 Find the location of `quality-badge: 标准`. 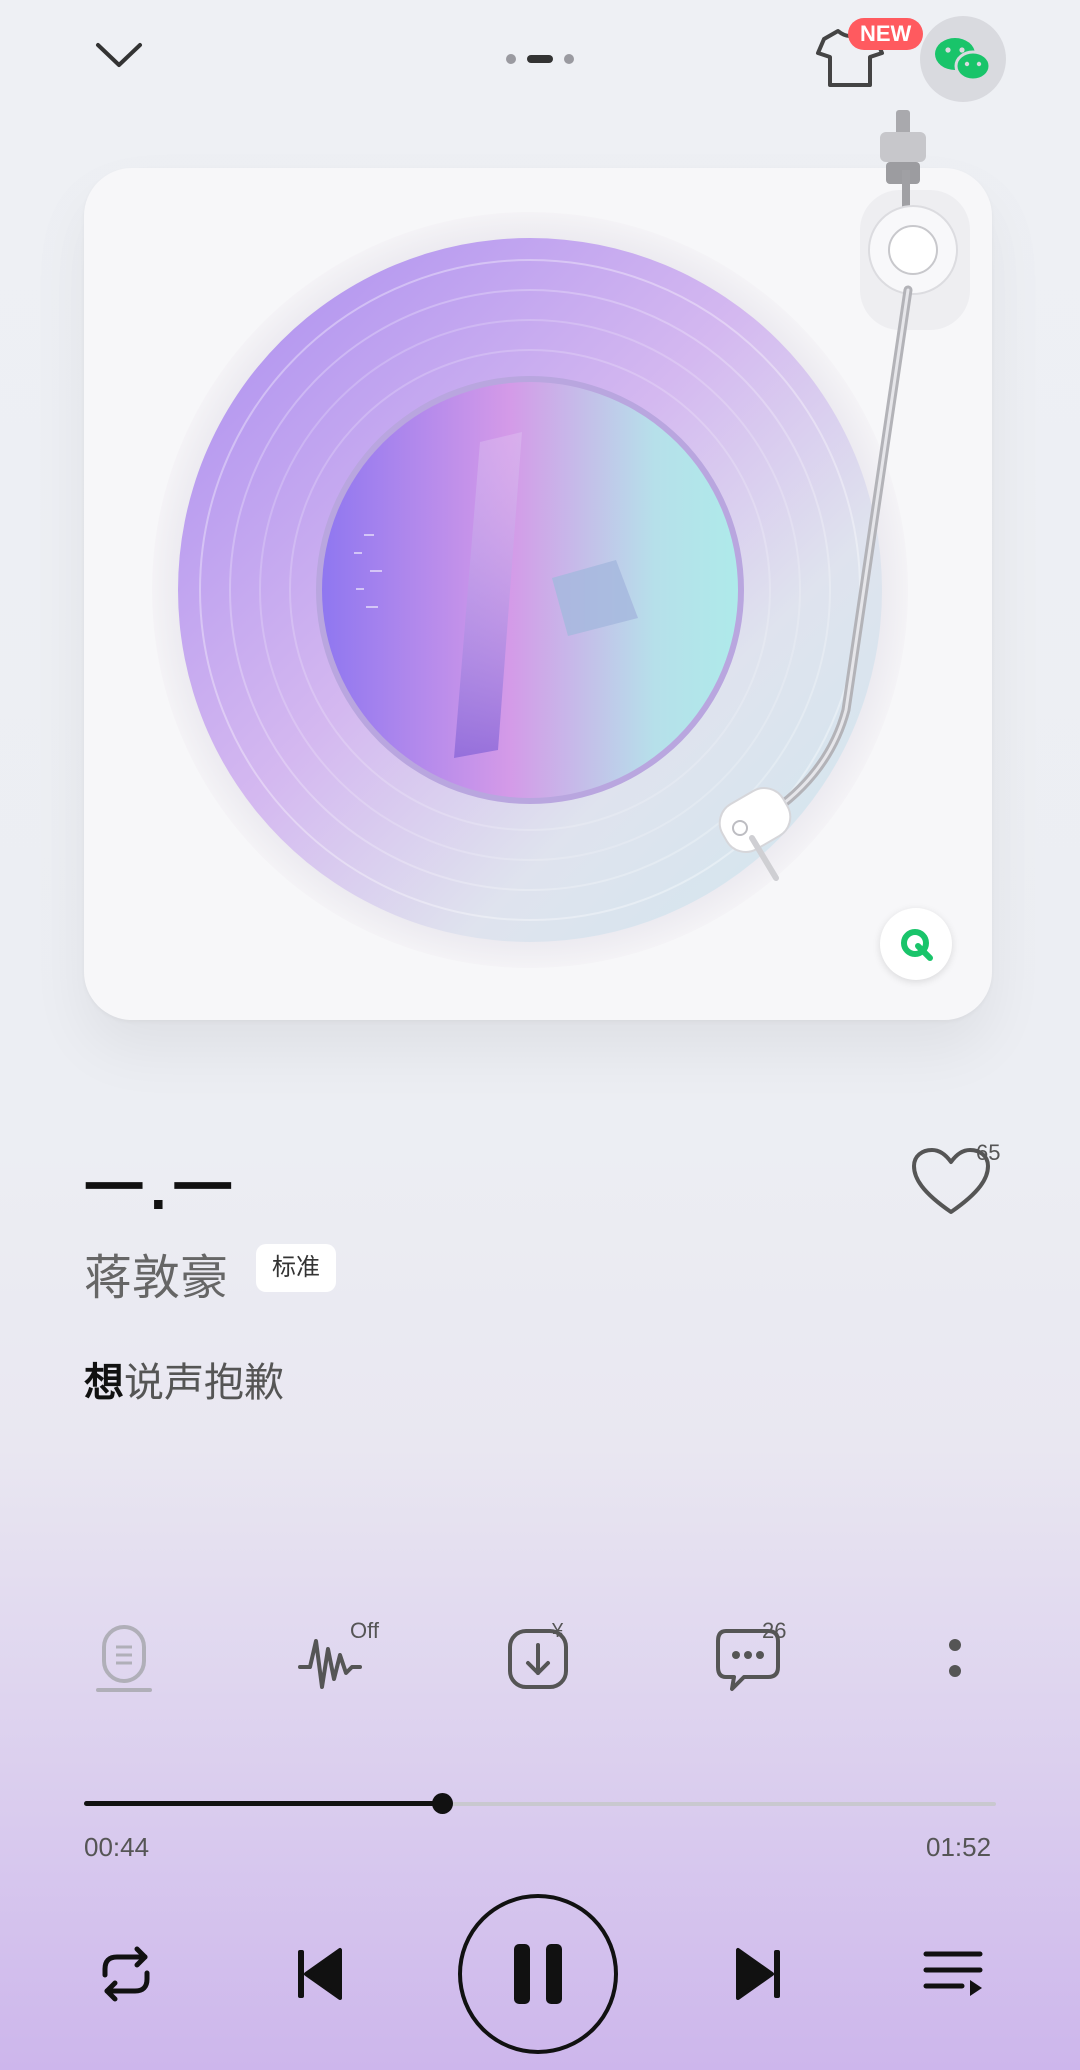

quality-badge: 标准 is located at coordinates (296, 1268).